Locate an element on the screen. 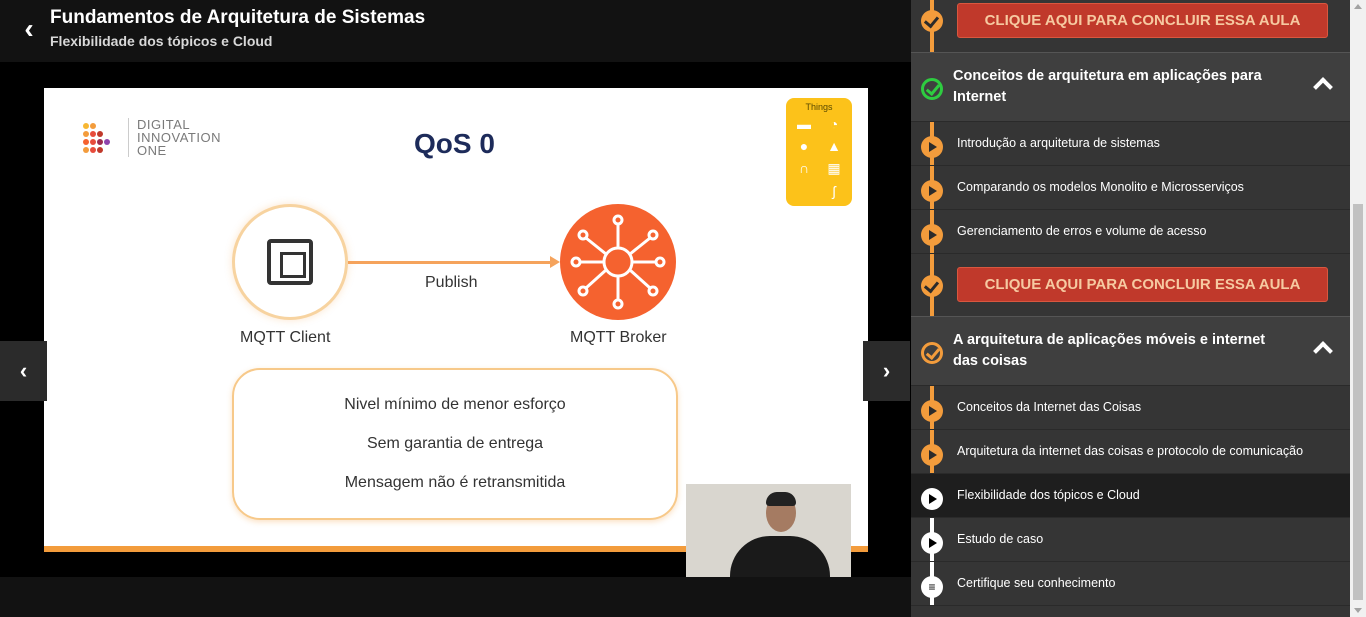 The image size is (1366, 617). chip-icon is located at coordinates (290, 262).